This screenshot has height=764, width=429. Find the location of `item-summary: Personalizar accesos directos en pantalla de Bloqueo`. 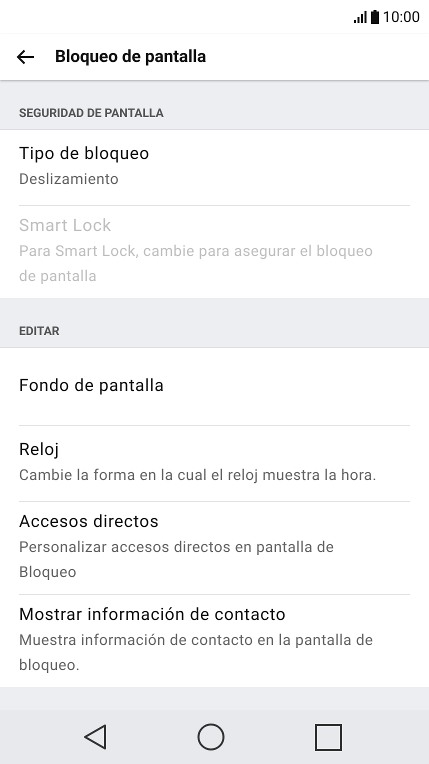

item-summary: Personalizar accesos directos en pantalla de Bloqueo is located at coordinates (177, 560).